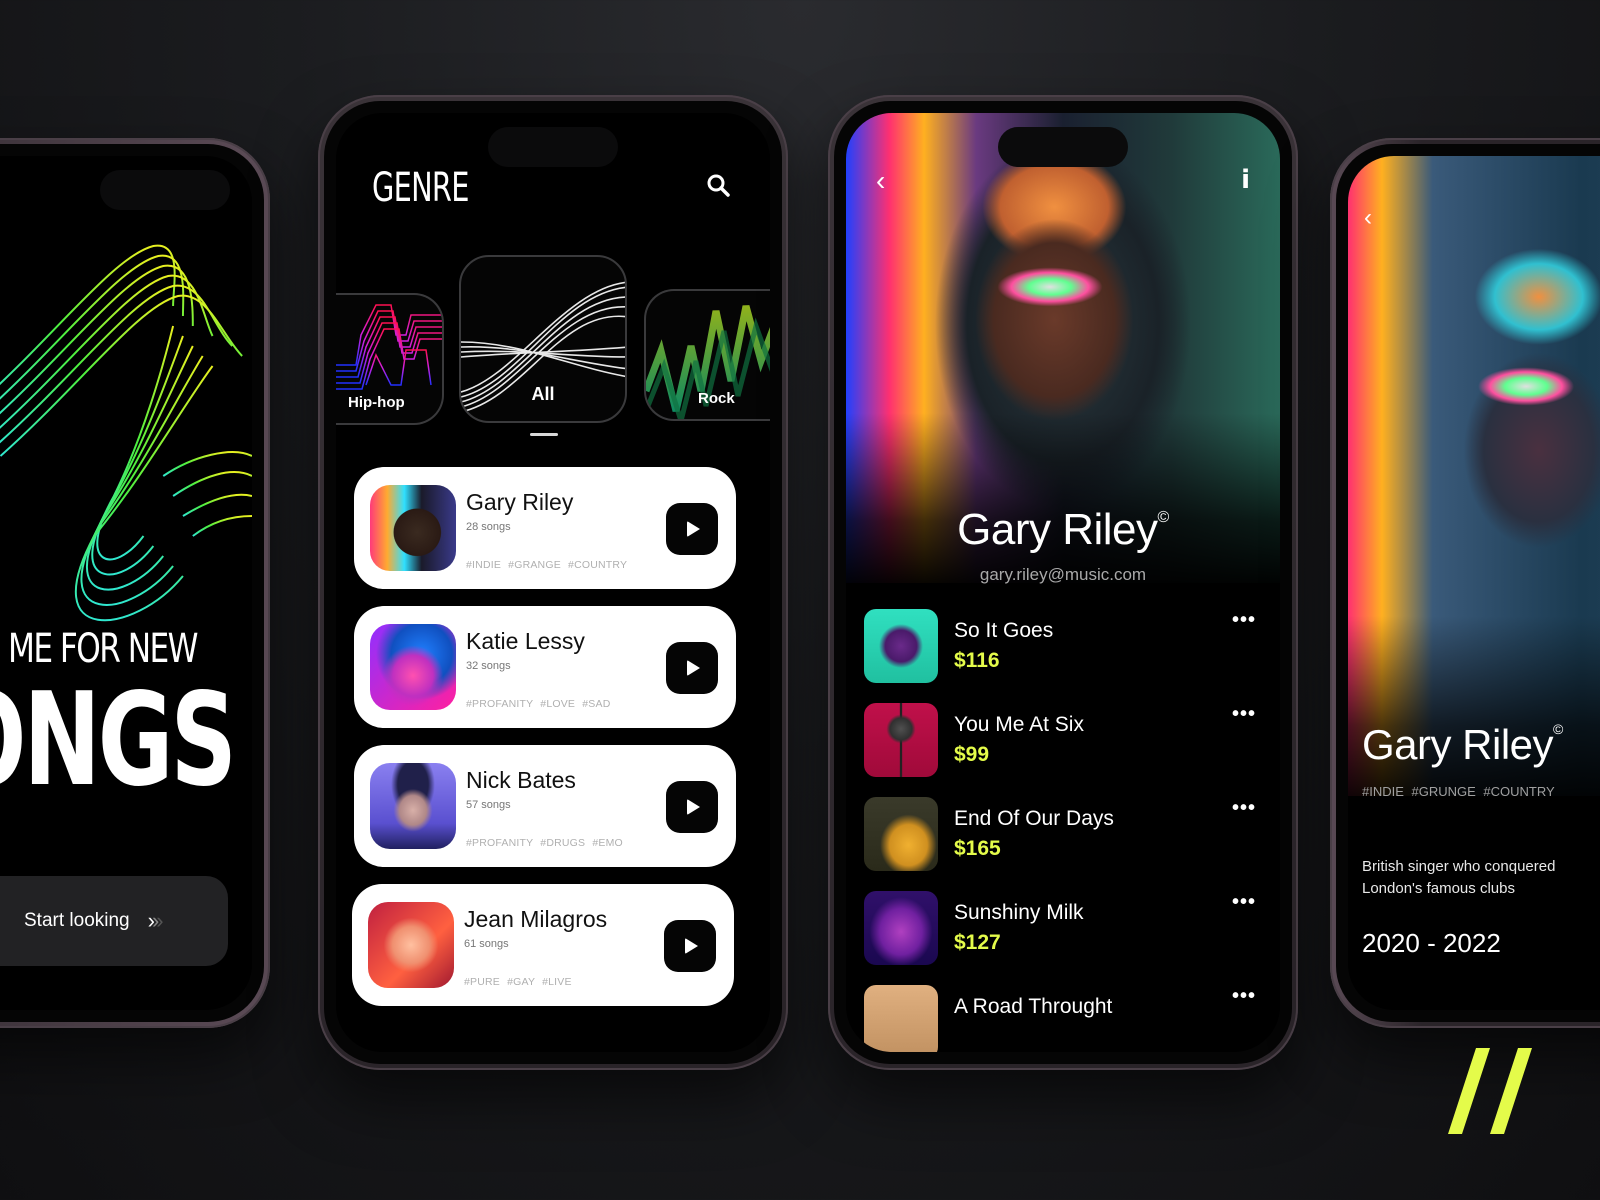 The width and height of the screenshot is (1600, 1200). What do you see at coordinates (488, 666) in the screenshot?
I see `artist-song-count: 32 songs` at bounding box center [488, 666].